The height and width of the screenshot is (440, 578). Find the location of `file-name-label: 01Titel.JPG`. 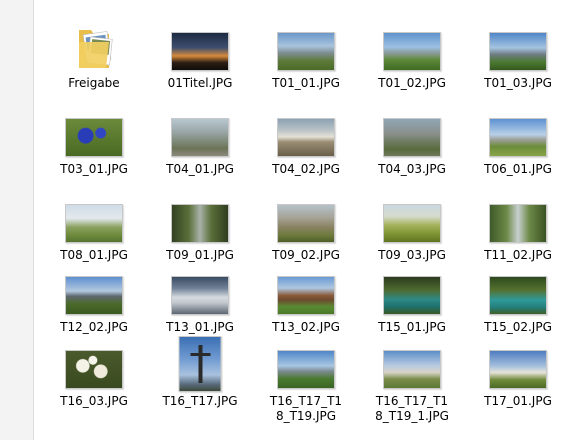

file-name-label: 01Titel.JPG is located at coordinates (200, 83).